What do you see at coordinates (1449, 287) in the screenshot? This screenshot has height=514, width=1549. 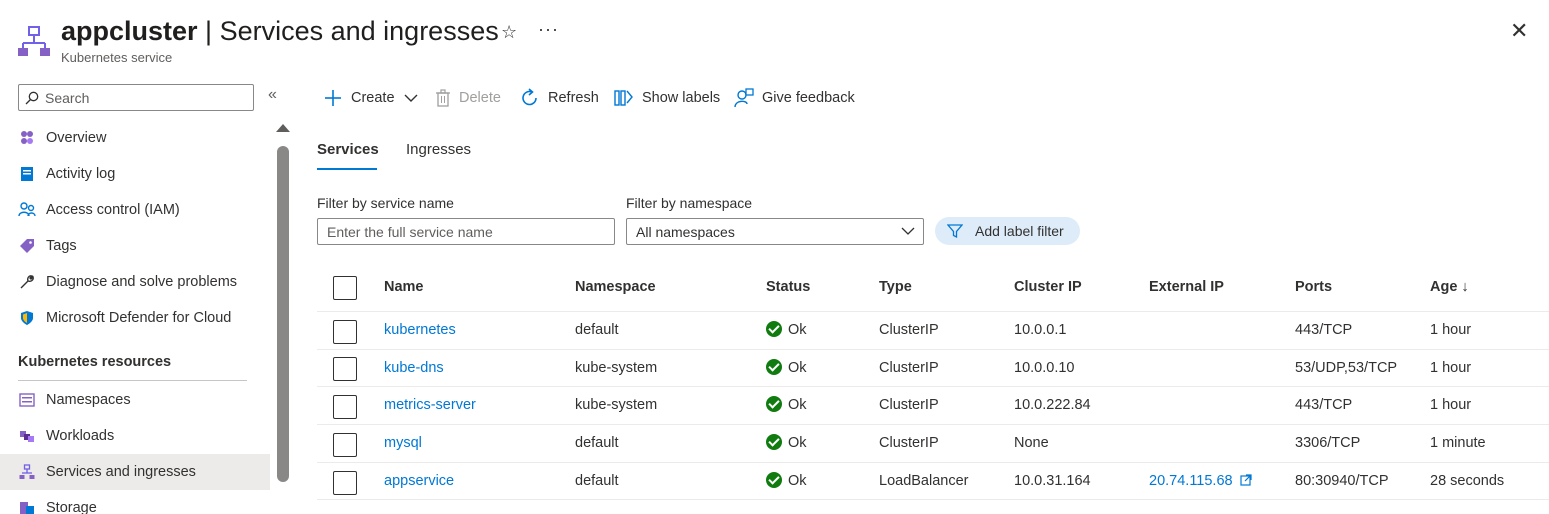 I see `column-header-age: Age ↓` at bounding box center [1449, 287].